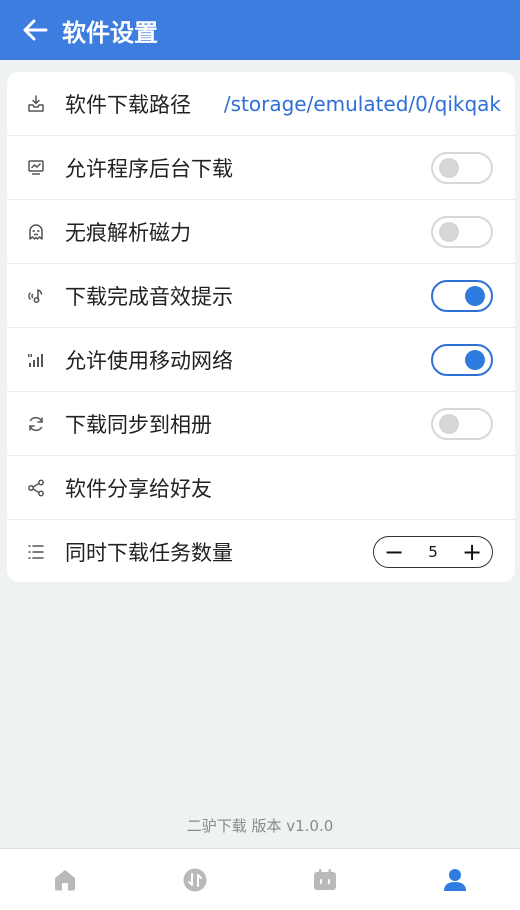 The height and width of the screenshot is (910, 520). What do you see at coordinates (149, 553) in the screenshot?
I see `concurrent-tasks-label: 同时下载任务数量` at bounding box center [149, 553].